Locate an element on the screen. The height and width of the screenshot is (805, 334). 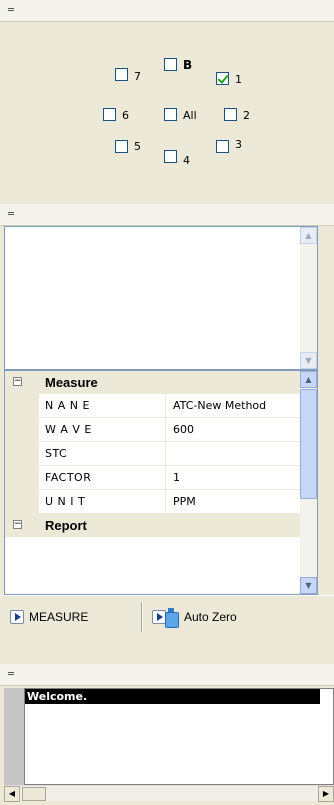
property-value: ATC-New Method is located at coordinates (219, 405).